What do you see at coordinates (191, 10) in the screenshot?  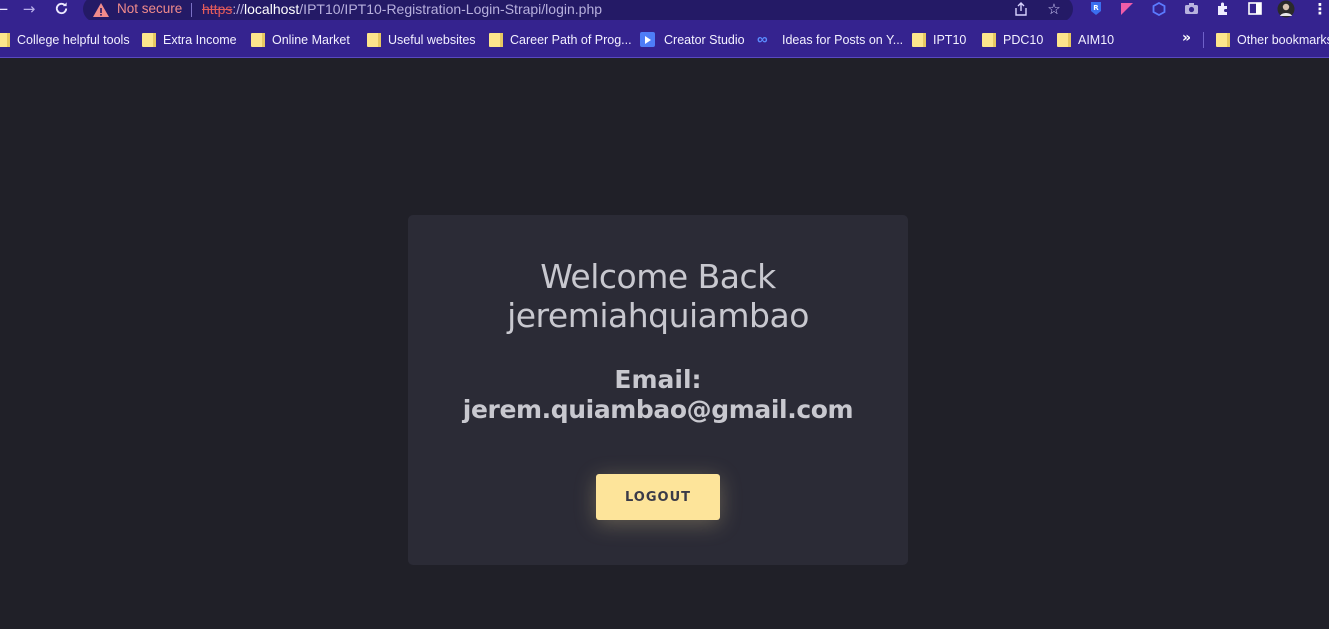 I see `omnibox-divider` at bounding box center [191, 10].